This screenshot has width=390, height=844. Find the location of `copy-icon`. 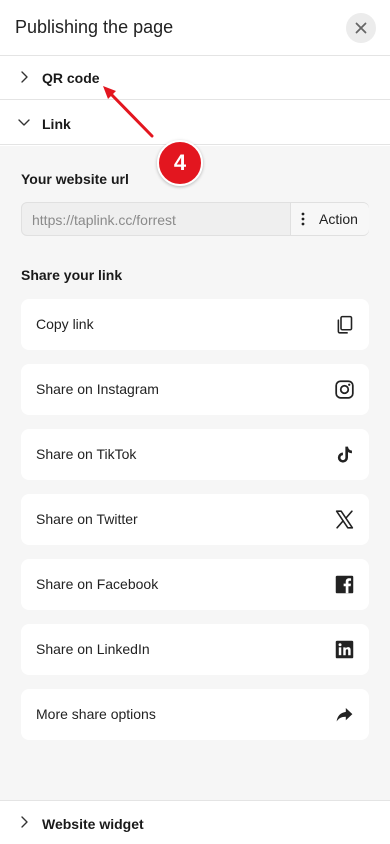

copy-icon is located at coordinates (345, 324).